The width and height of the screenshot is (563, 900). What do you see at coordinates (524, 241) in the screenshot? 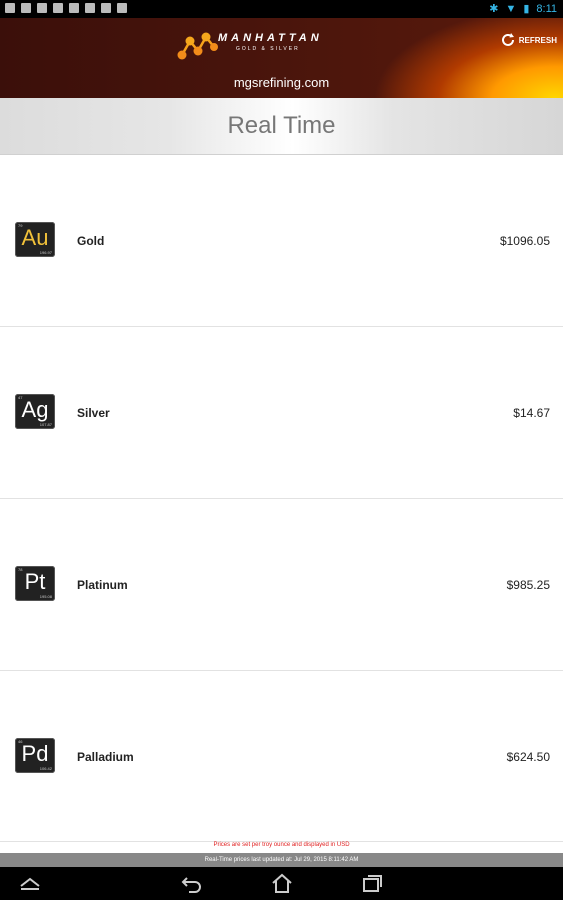
I see `metal-price: $1096.05` at bounding box center [524, 241].